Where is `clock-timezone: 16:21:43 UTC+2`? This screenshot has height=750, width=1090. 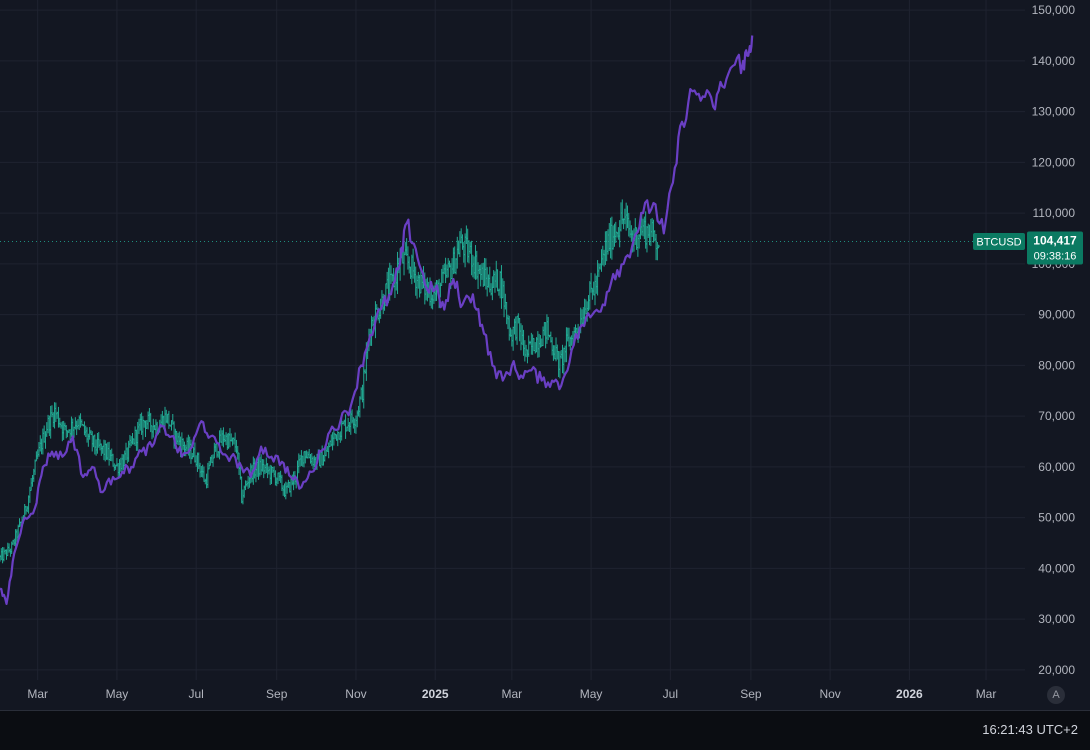 clock-timezone: 16:21:43 UTC+2 is located at coordinates (1030, 729).